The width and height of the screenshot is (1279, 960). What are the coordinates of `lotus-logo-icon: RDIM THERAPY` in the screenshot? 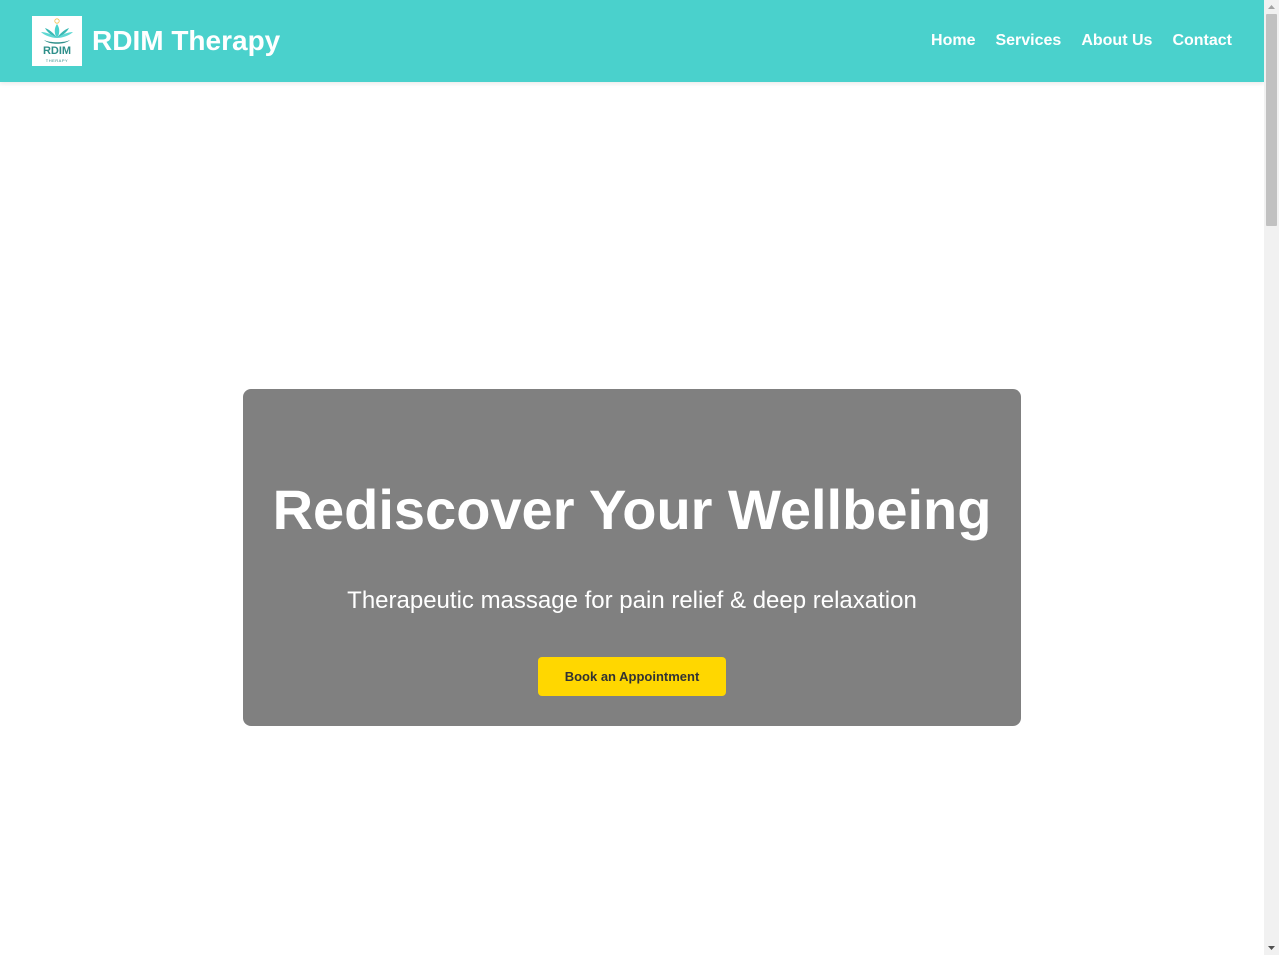 It's located at (57, 41).